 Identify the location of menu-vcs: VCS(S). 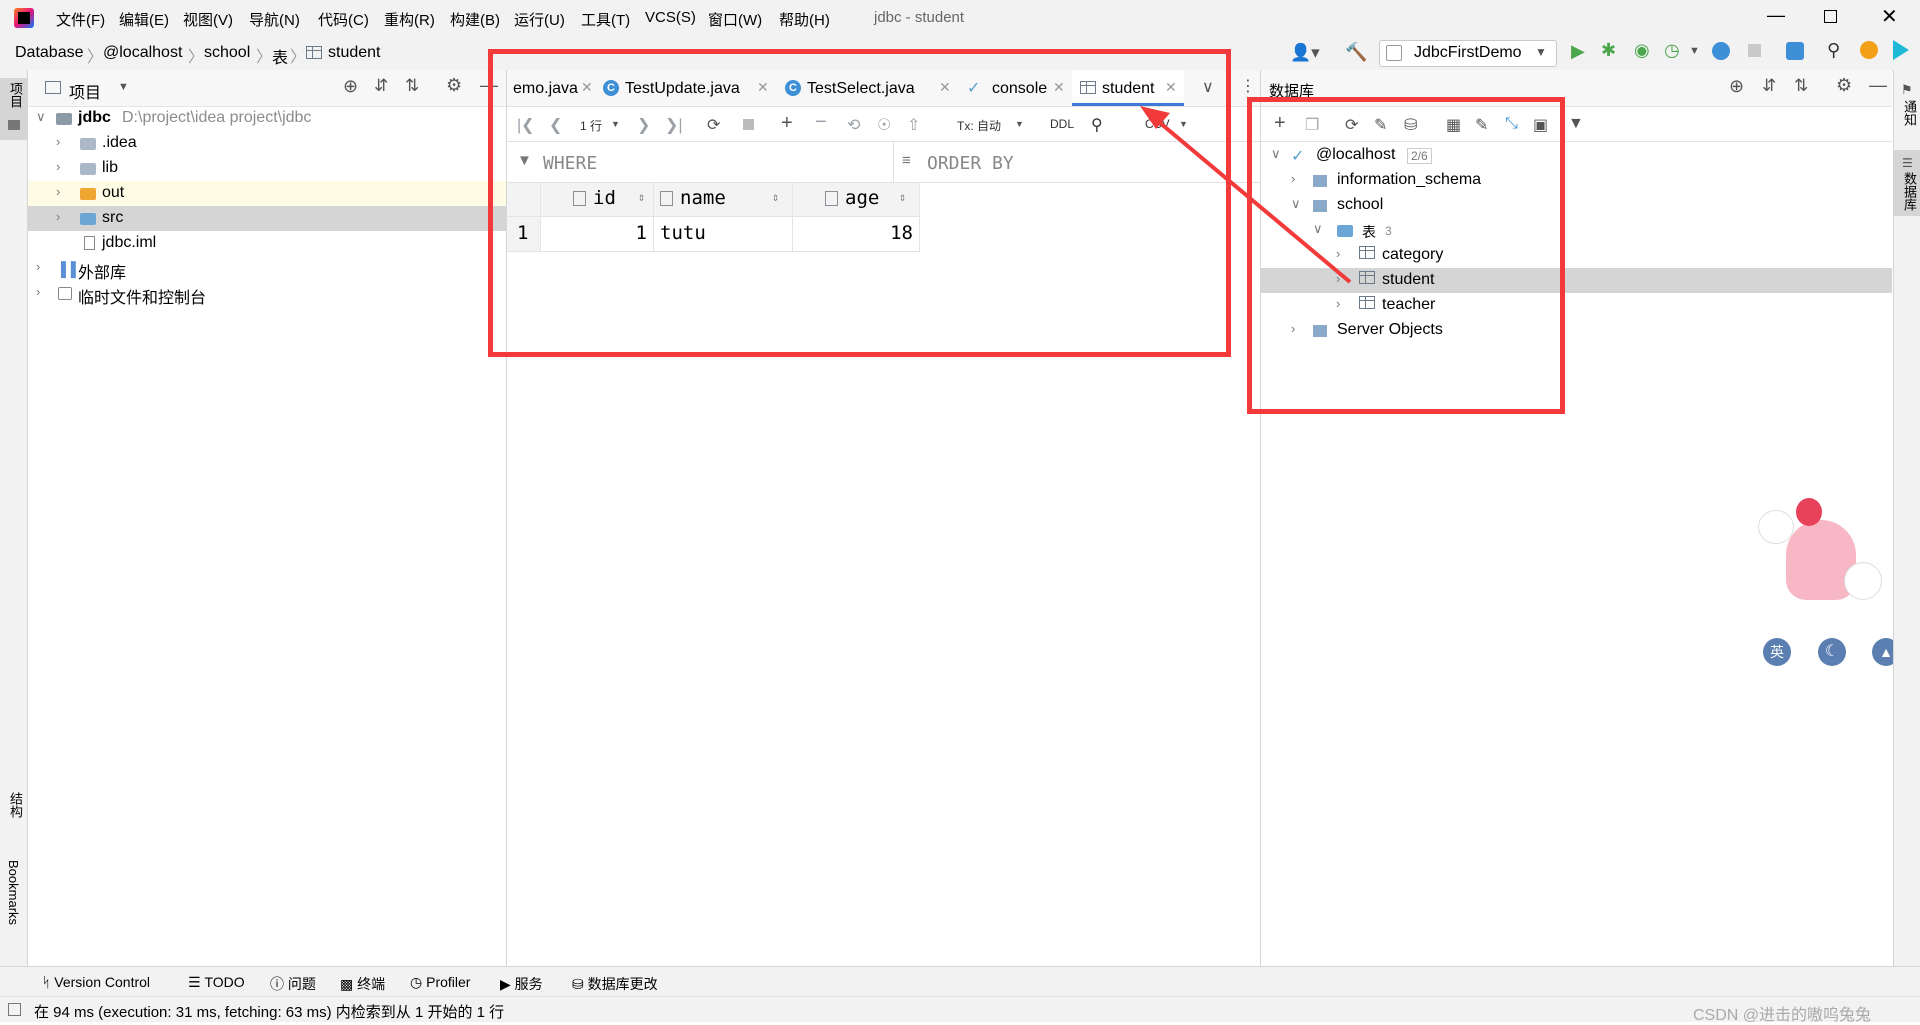
(670, 17).